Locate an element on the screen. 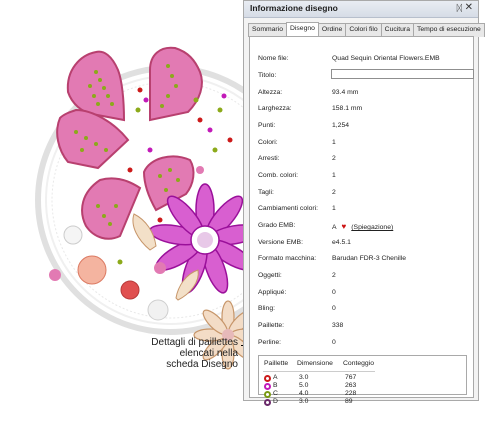  label-punti: Punti: is located at coordinates (267, 125).